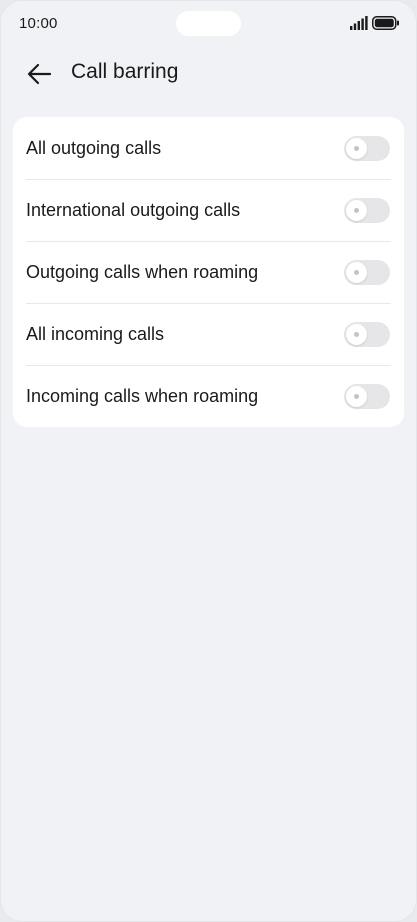 Image resolution: width=417 pixels, height=922 pixels. I want to click on setting-label: All outgoing calls, so click(94, 147).